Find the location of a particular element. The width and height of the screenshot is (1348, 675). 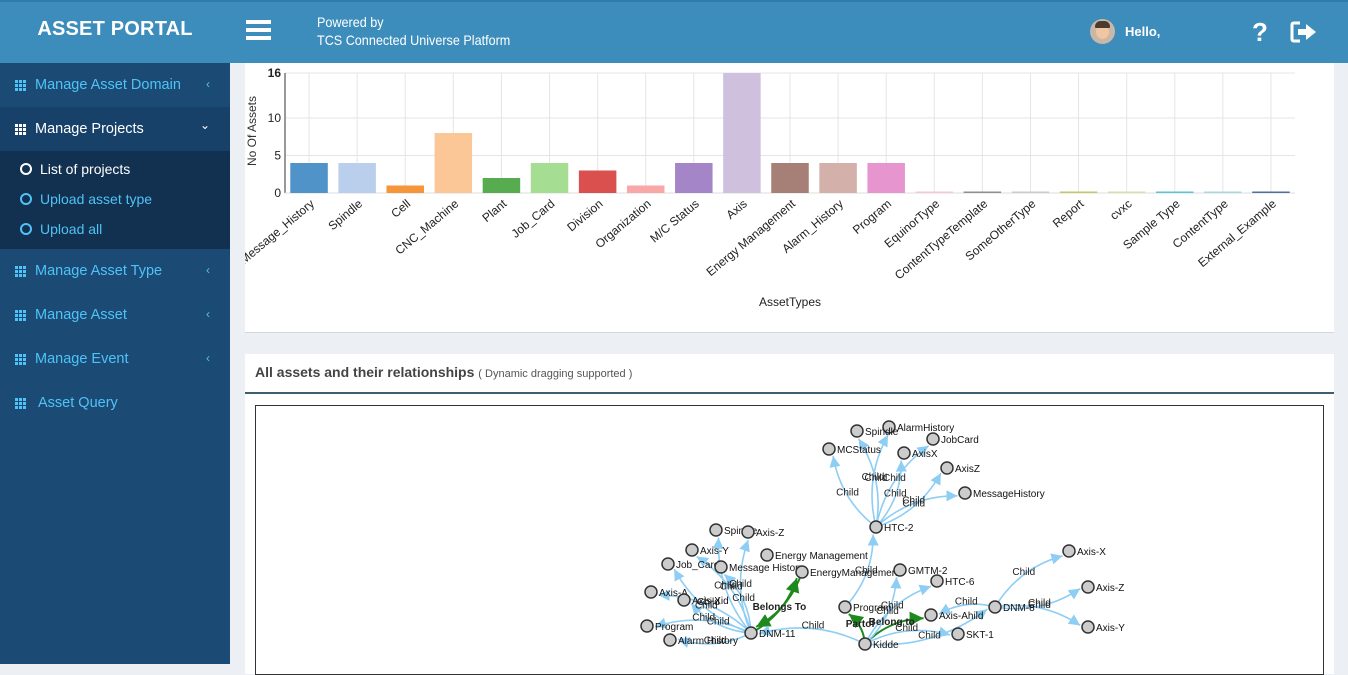

graph-node: EnergyManagement is located at coordinates (847, 572).